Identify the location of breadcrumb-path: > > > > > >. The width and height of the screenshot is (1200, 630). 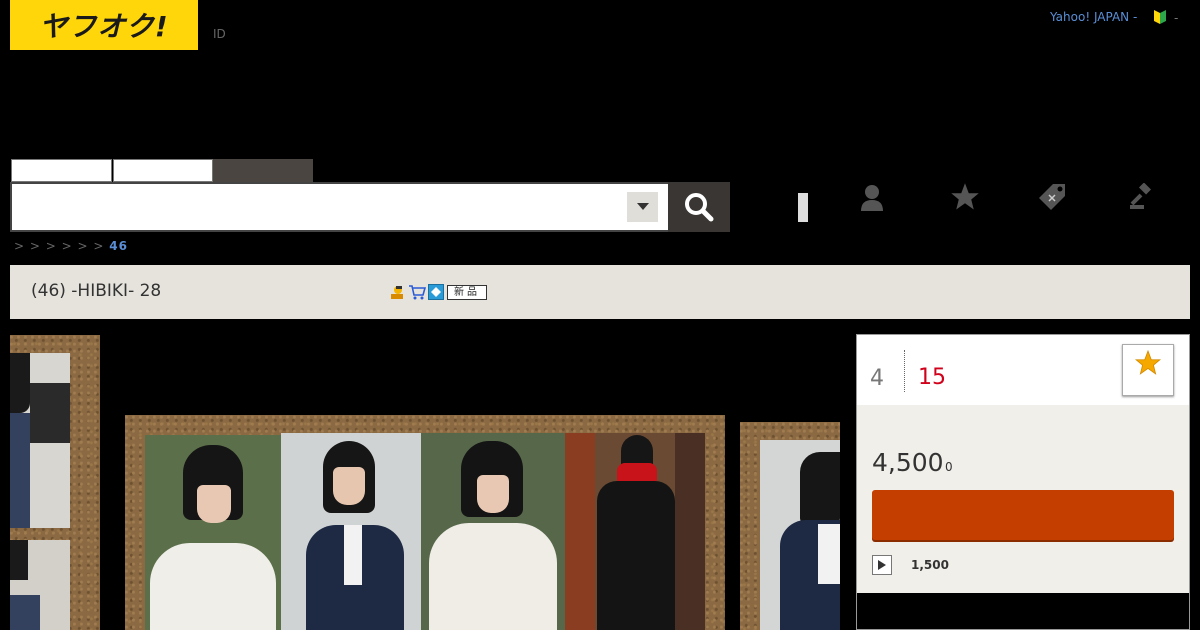
(59, 246).